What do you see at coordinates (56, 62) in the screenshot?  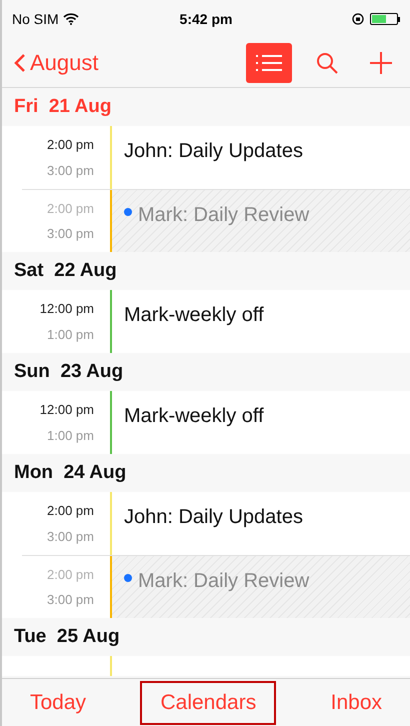 I see `back-button: August` at bounding box center [56, 62].